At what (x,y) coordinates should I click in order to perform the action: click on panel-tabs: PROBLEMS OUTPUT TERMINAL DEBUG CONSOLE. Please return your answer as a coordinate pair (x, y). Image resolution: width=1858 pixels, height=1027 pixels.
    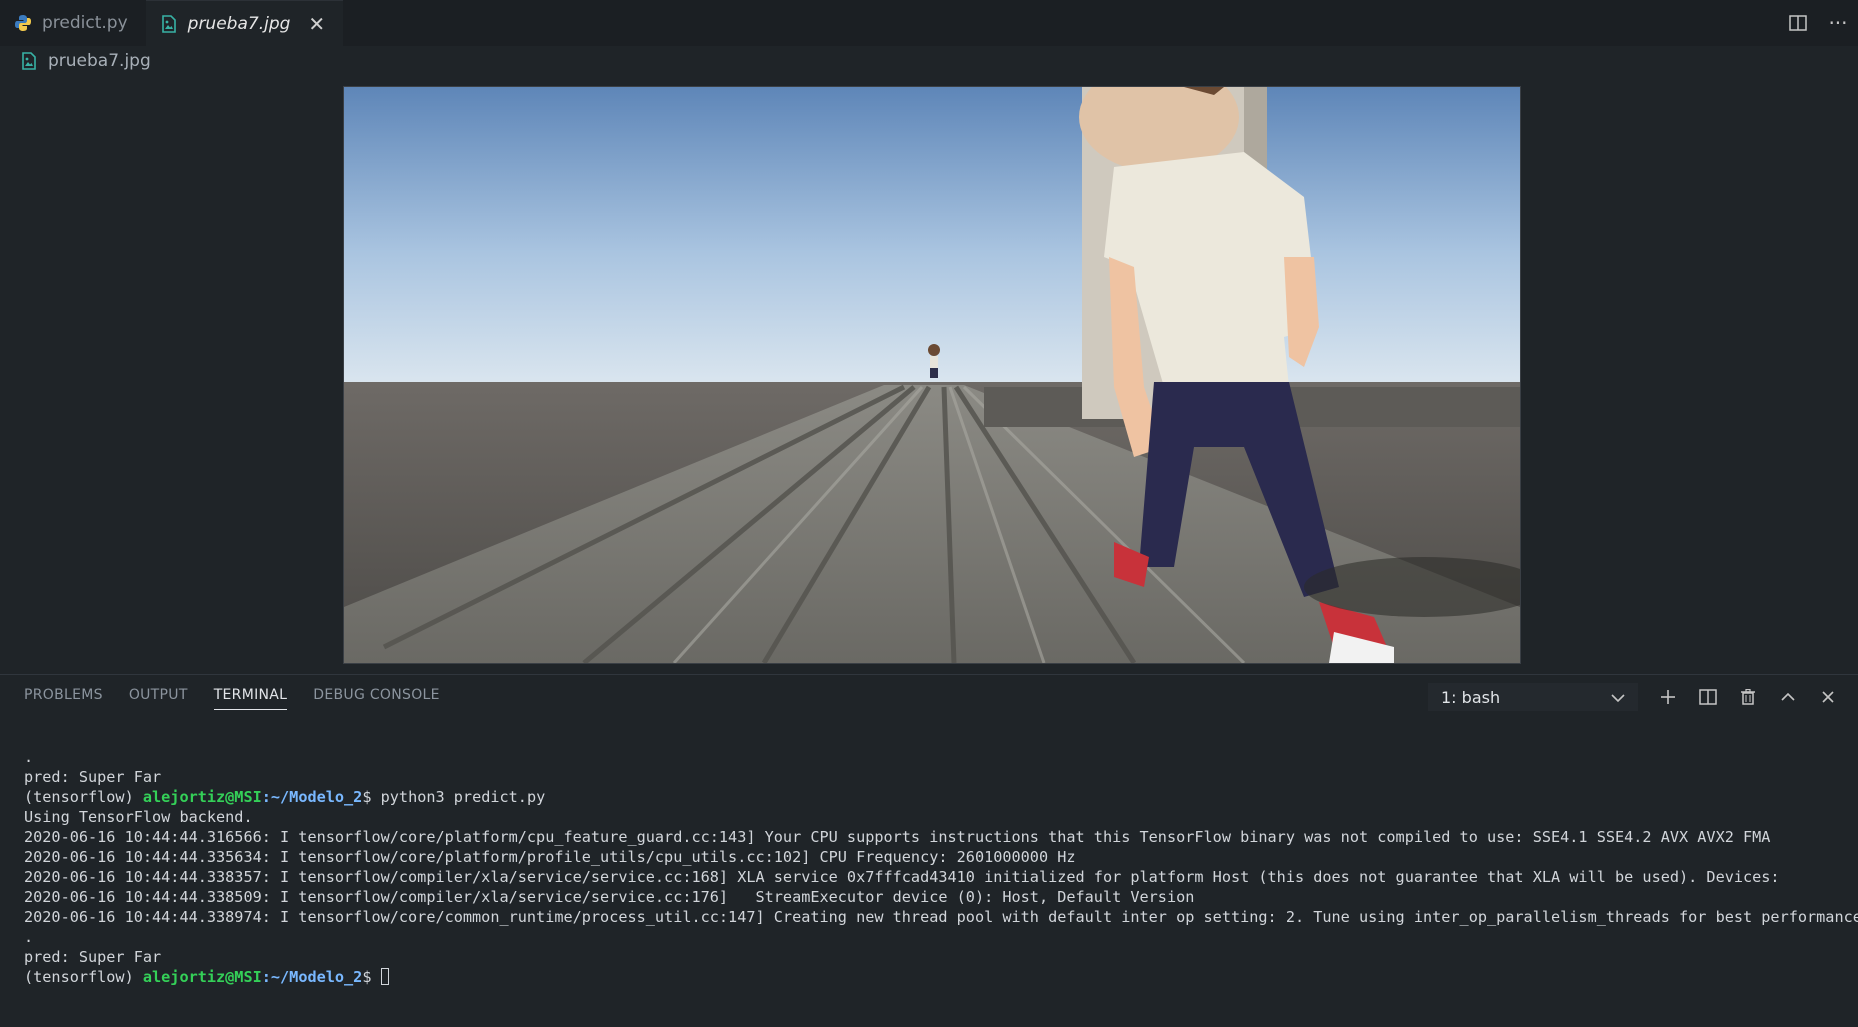
    Looking at the image, I should click on (232, 698).